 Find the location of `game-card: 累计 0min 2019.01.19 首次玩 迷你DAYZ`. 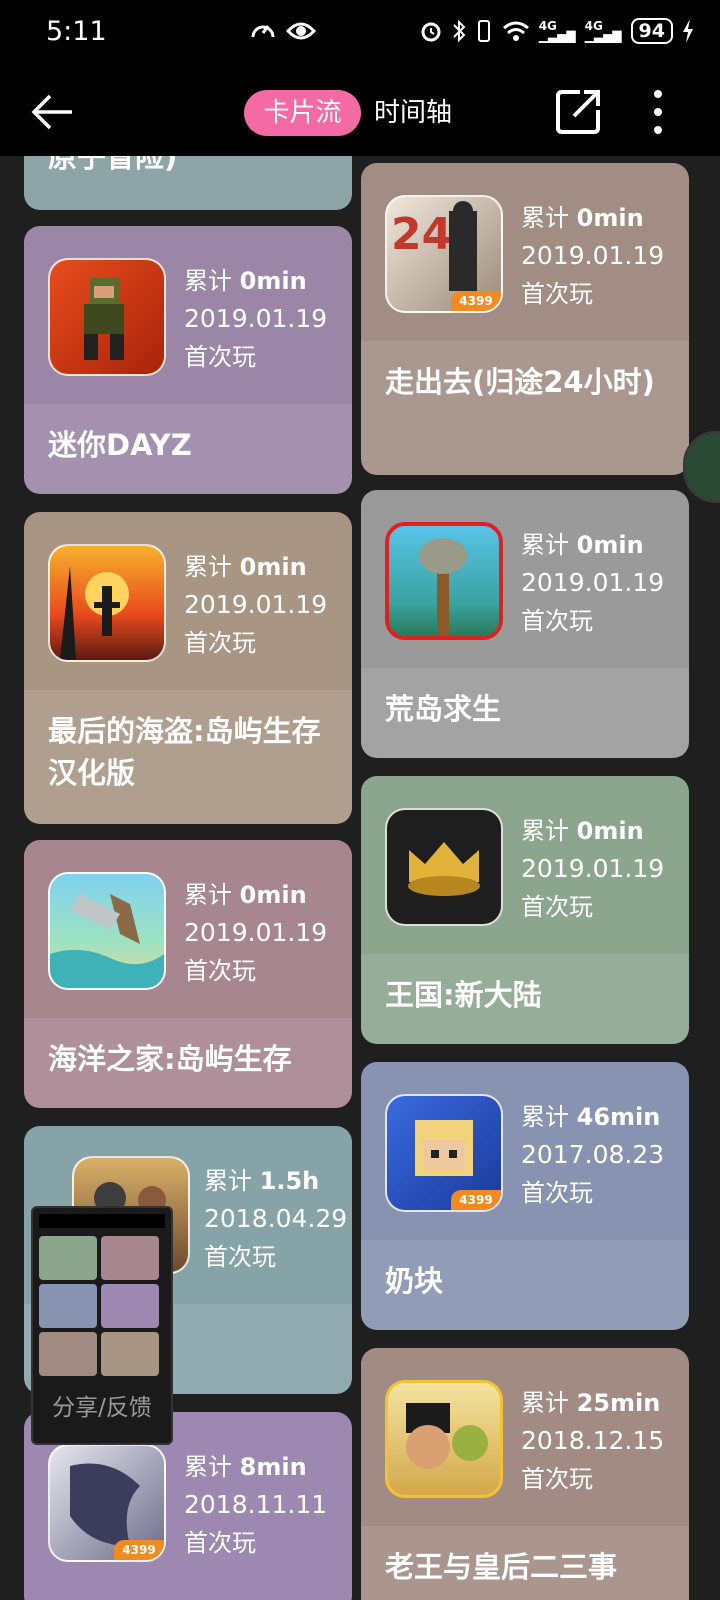

game-card: 累计 0min 2019.01.19 首次玩 迷你DAYZ is located at coordinates (188, 360).